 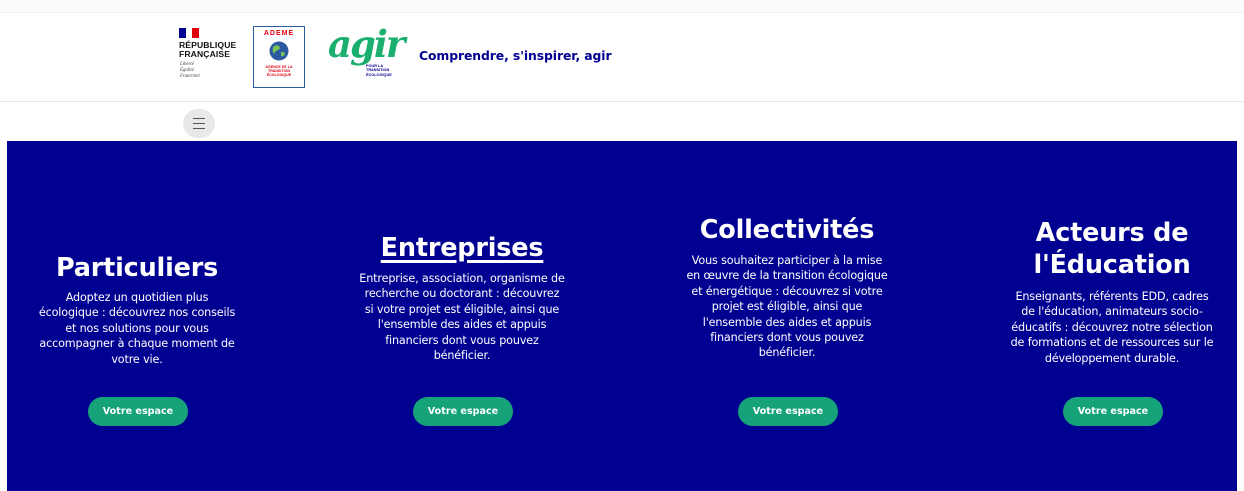 I want to click on desc-line: et nos solutions pour vous, so click(x=137, y=328).